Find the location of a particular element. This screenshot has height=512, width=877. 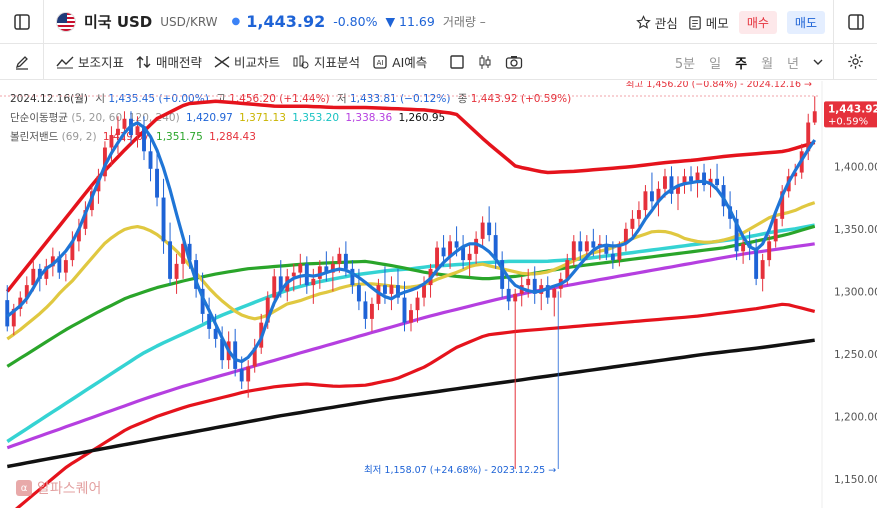

draw-tool-button is located at coordinates (22, 61).